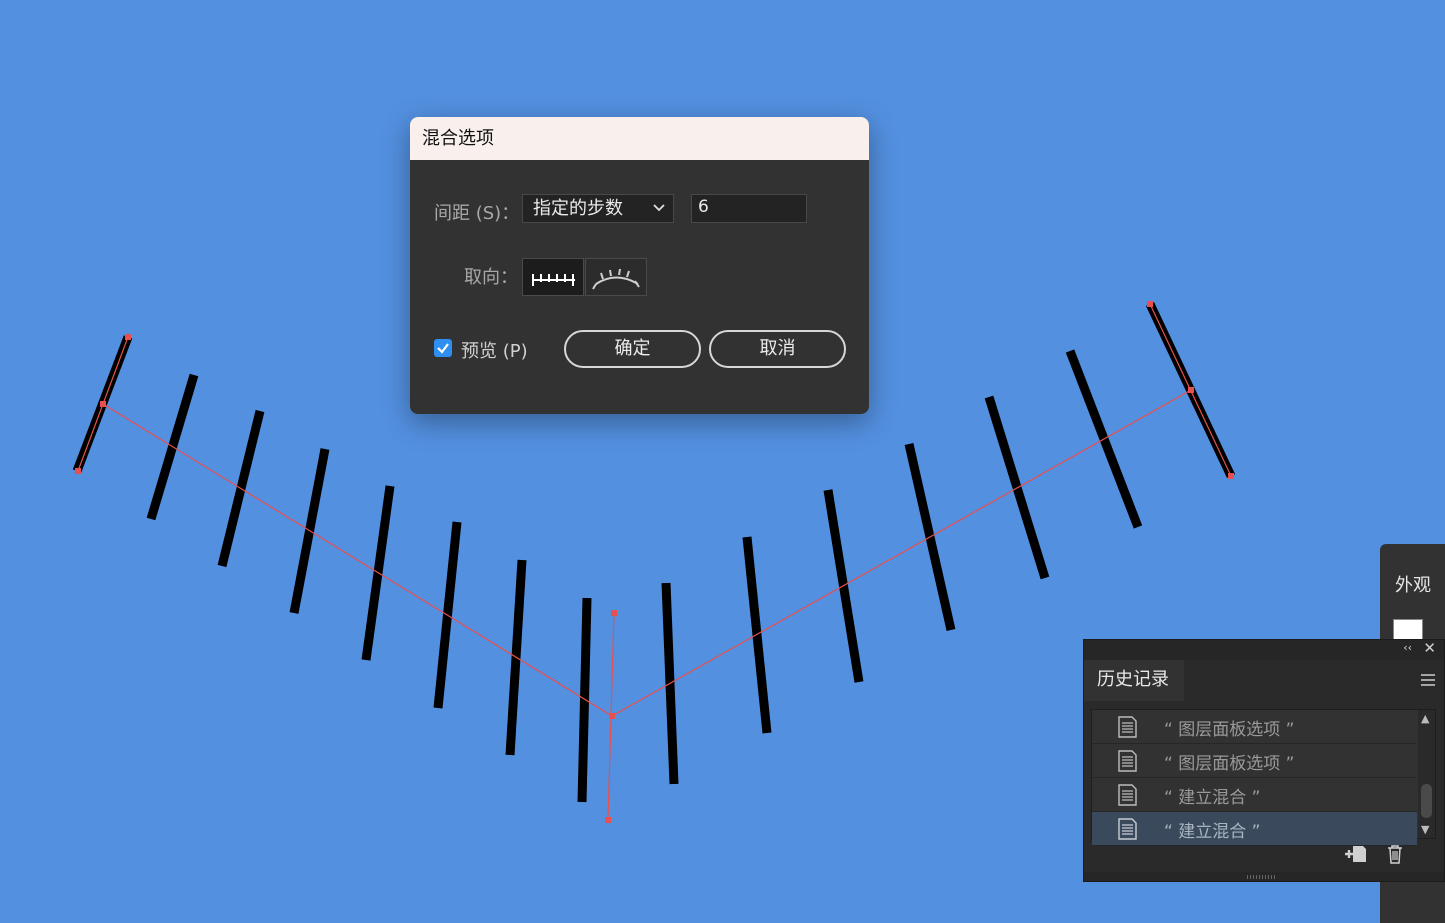 Image resolution: width=1445 pixels, height=923 pixels. What do you see at coordinates (632, 349) in the screenshot?
I see `ok-button: 确定` at bounding box center [632, 349].